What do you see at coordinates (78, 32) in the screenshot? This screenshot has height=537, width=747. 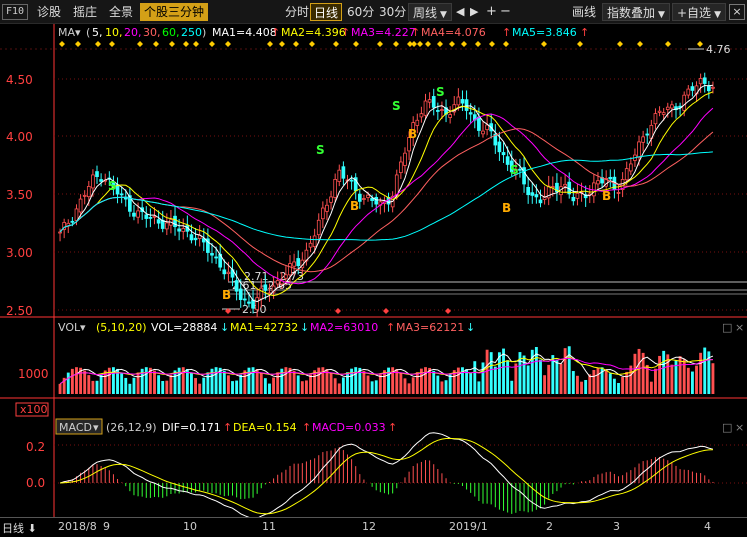 I see `ma-dropdown-icon: ▾` at bounding box center [78, 32].